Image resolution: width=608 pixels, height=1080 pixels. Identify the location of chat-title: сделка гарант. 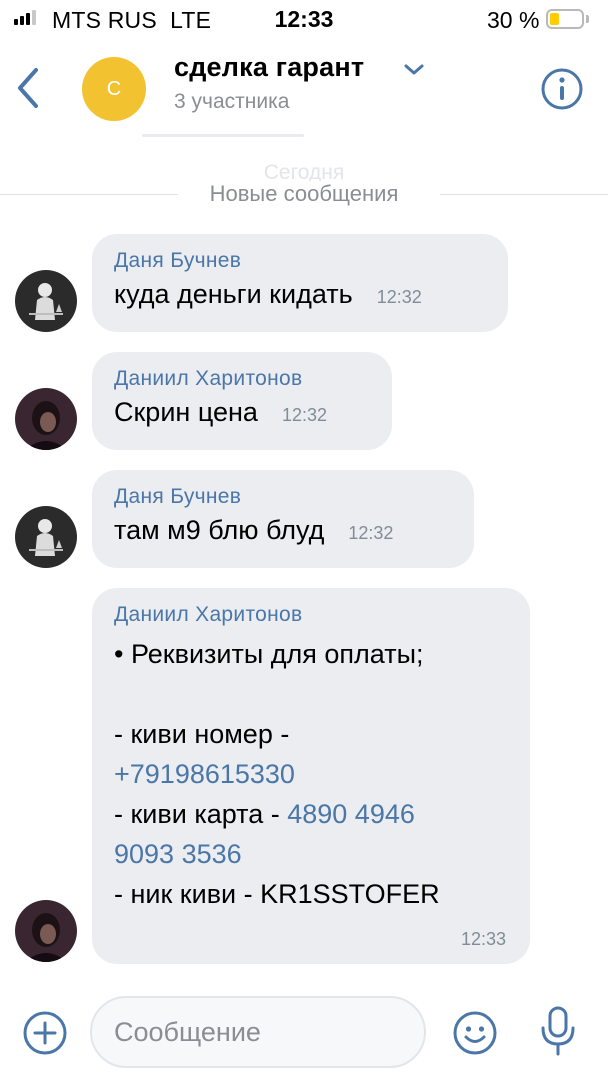
(269, 67).